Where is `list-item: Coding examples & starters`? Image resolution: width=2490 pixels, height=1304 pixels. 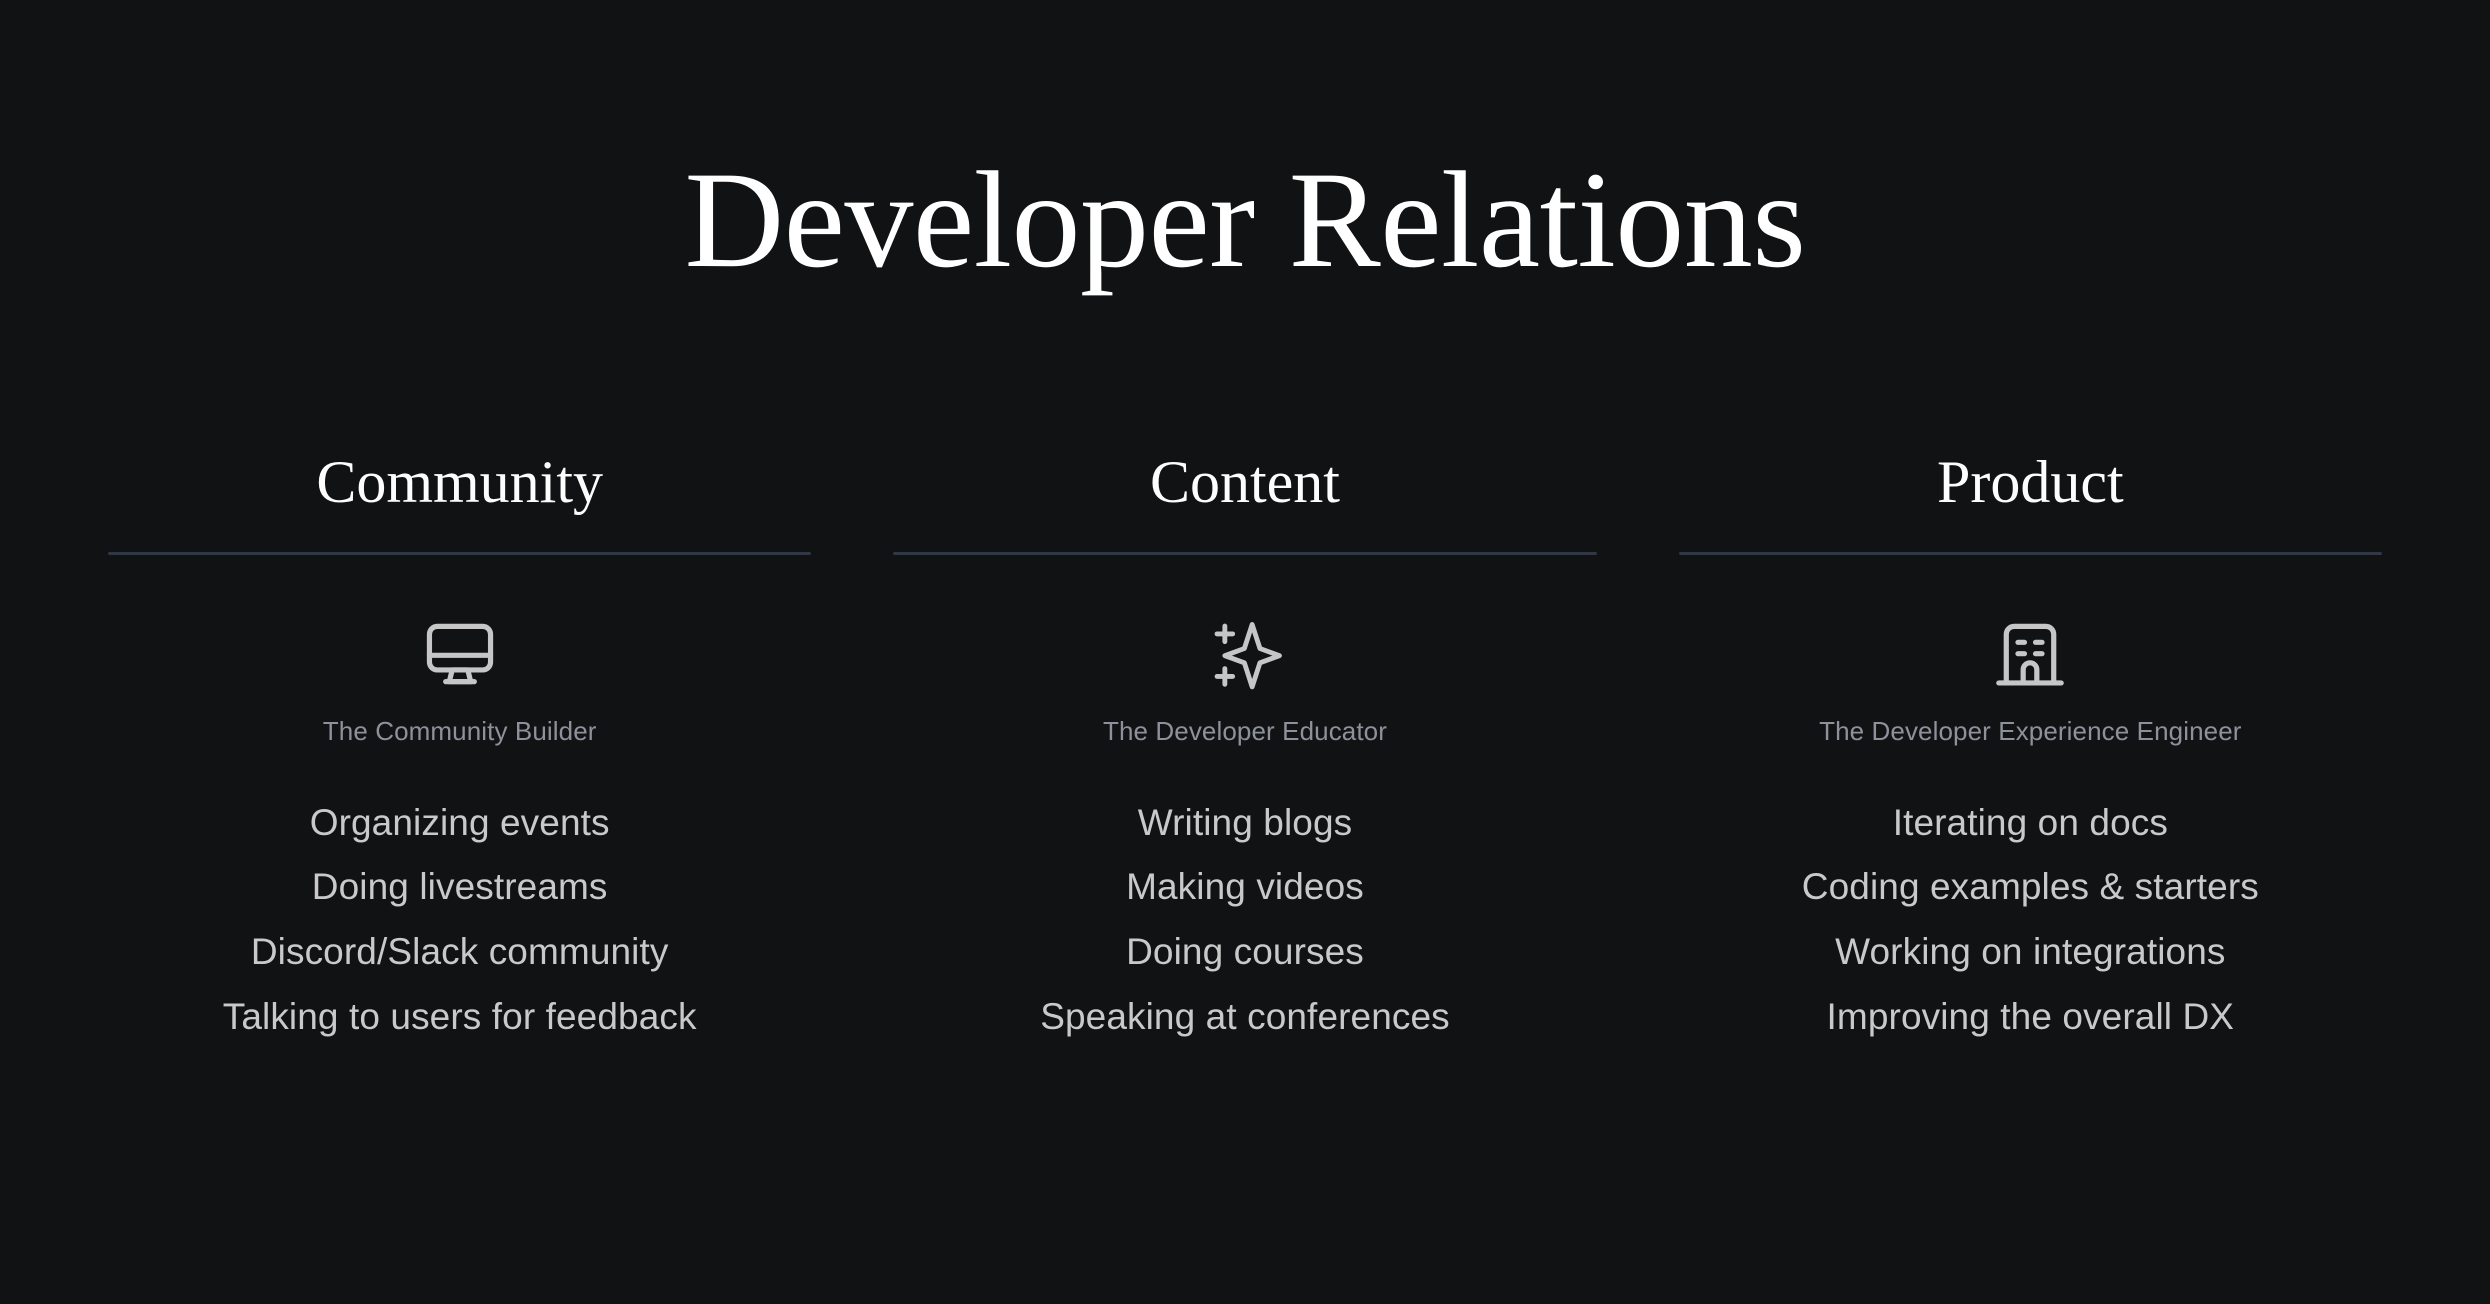
list-item: Coding examples & starters is located at coordinates (2030, 887).